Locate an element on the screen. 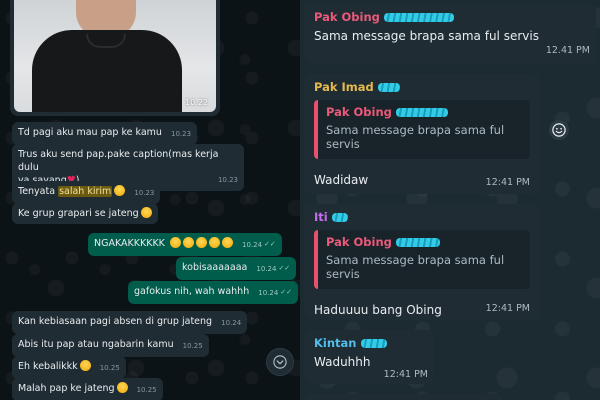 The image size is (600, 400). sender-name-row: Pak Obing is located at coordinates (450, 17).